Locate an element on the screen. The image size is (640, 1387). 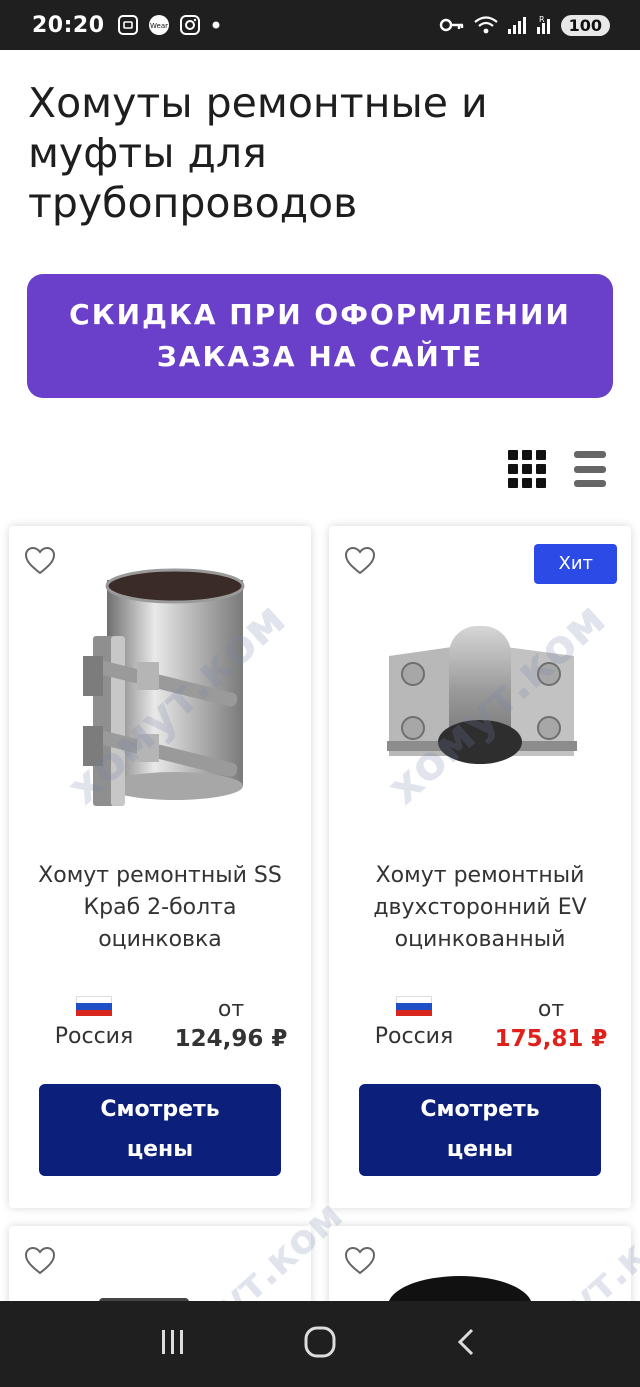
recent-apps-icon is located at coordinates (173, 1344).